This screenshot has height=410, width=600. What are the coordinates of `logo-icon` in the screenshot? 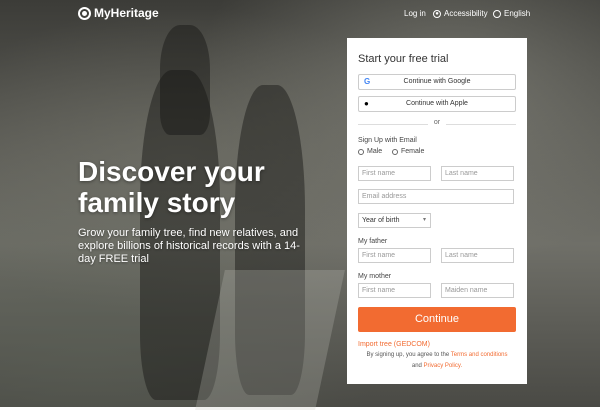 It's located at (84, 13).